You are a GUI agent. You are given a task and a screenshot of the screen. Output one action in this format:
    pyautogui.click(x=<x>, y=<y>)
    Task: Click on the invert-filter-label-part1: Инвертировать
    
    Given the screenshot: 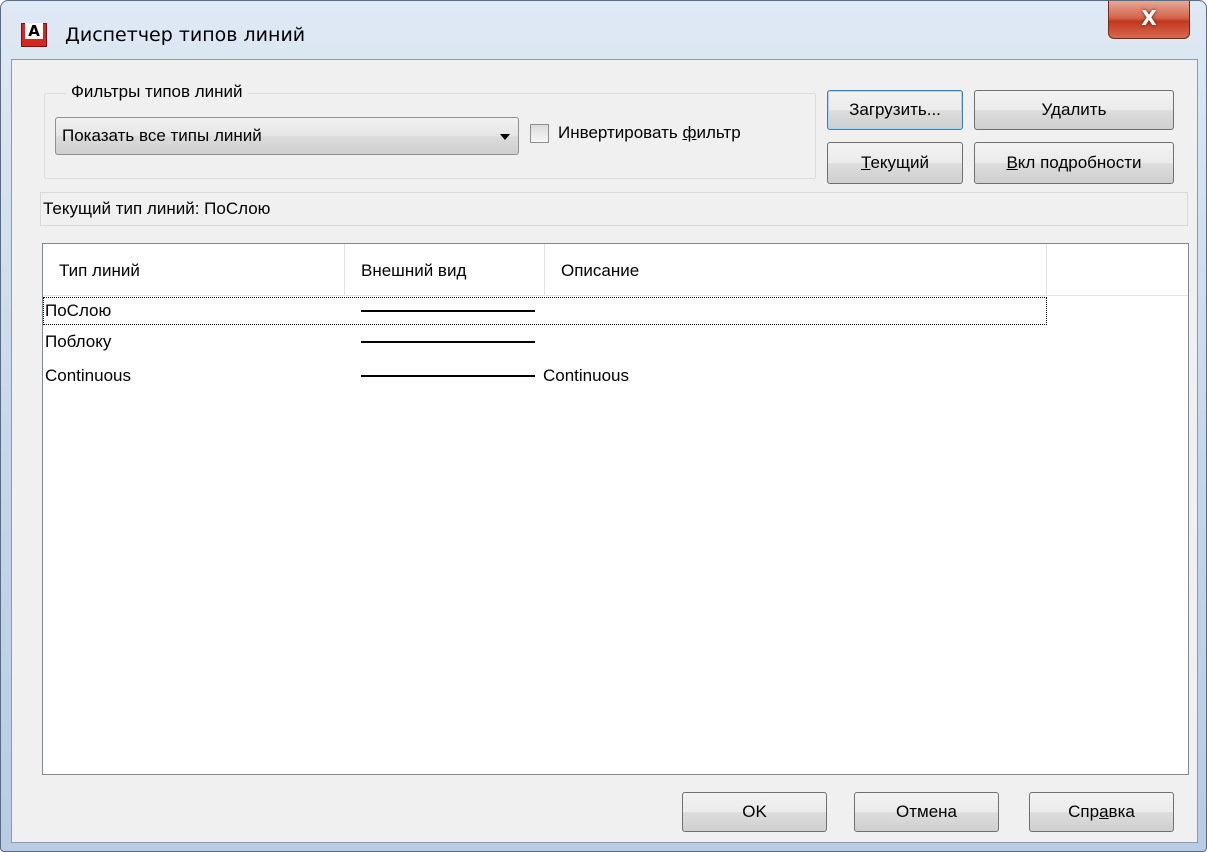 What is the action you would take?
    pyautogui.click(x=620, y=132)
    